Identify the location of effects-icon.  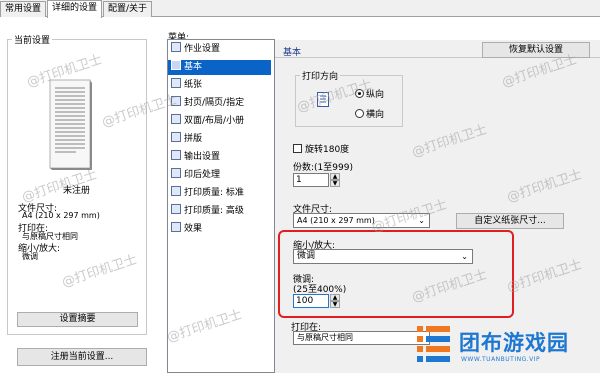
(176, 227).